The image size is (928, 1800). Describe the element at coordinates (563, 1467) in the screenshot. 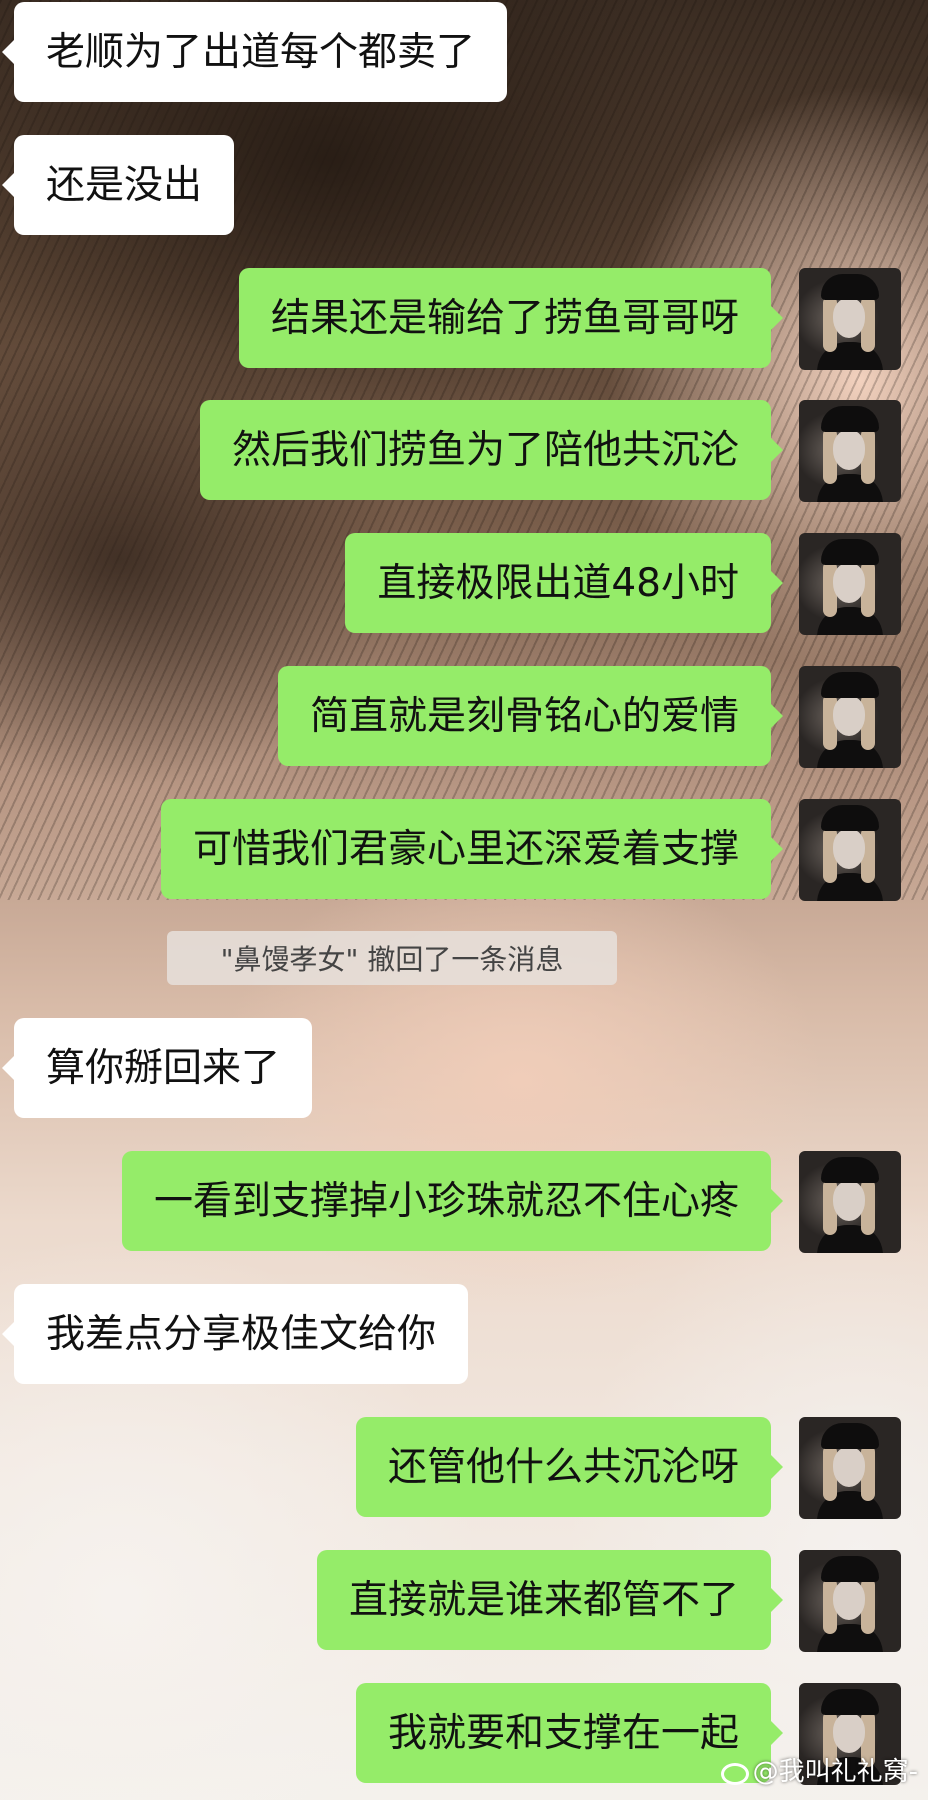

I see `message-text: 还管他什么共沉沦呀` at that location.